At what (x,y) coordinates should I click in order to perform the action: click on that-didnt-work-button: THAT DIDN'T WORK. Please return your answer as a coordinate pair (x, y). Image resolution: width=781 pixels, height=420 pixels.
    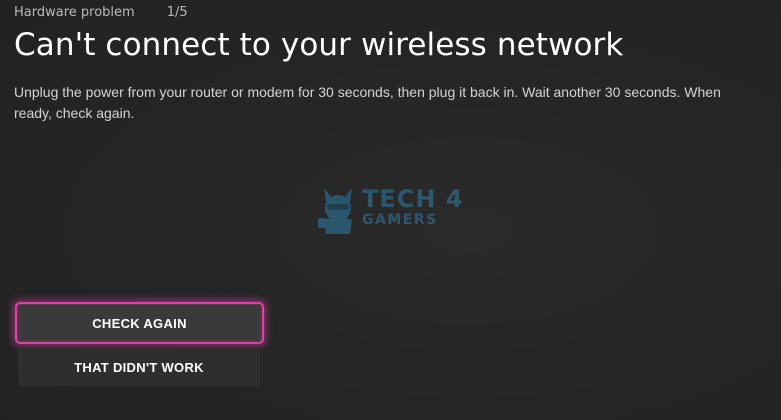
    Looking at the image, I should click on (139, 367).